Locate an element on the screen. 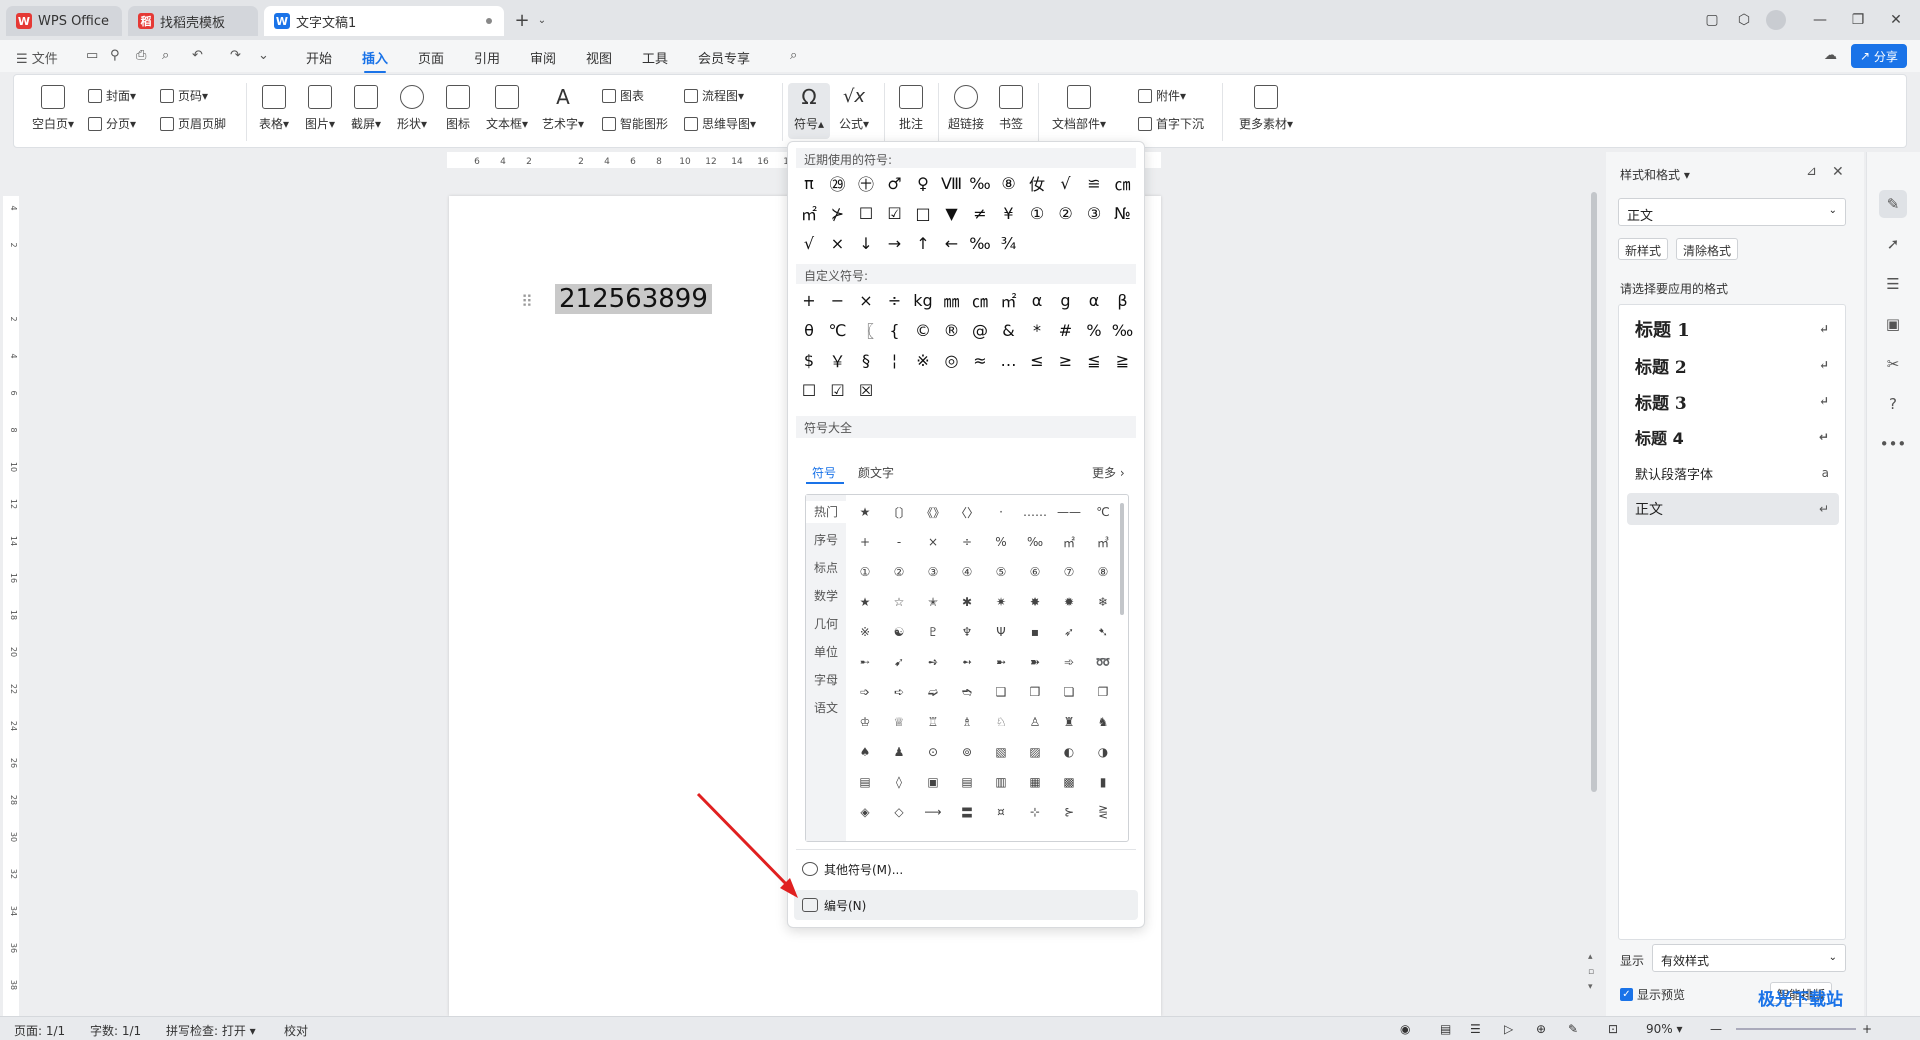  library-symbol: ◈ is located at coordinates (865, 812).